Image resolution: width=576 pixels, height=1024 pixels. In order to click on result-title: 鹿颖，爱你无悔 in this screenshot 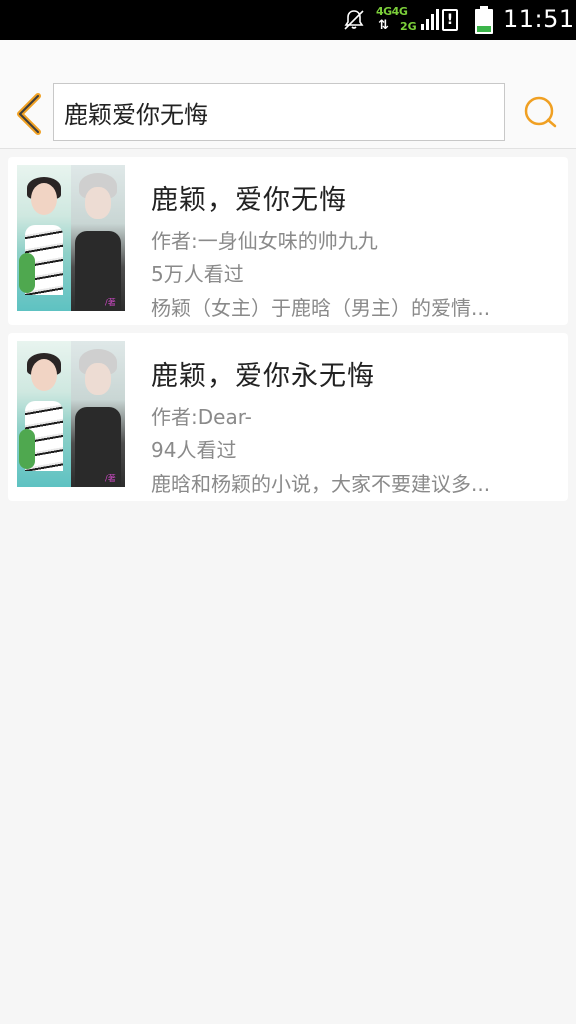, I will do `click(249, 197)`.